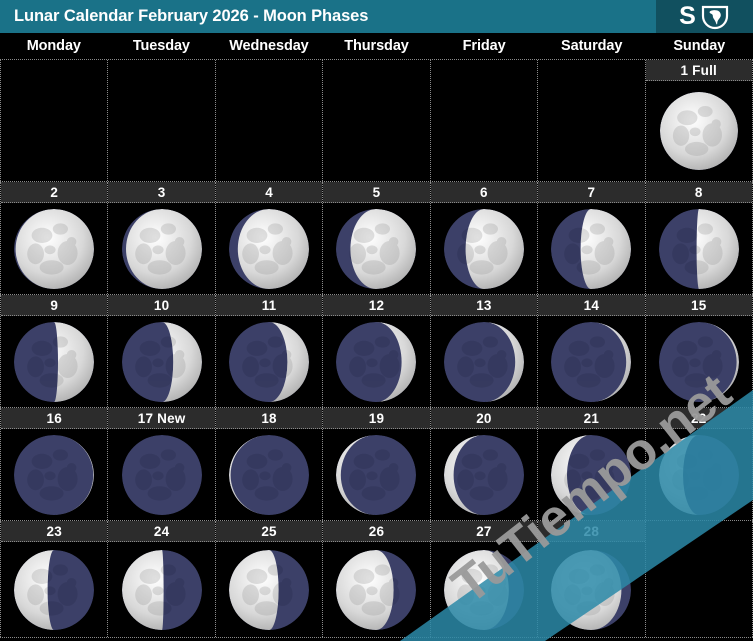 The width and height of the screenshot is (753, 641). Describe the element at coordinates (698, 192) in the screenshot. I see `day-number-label: 8` at that location.